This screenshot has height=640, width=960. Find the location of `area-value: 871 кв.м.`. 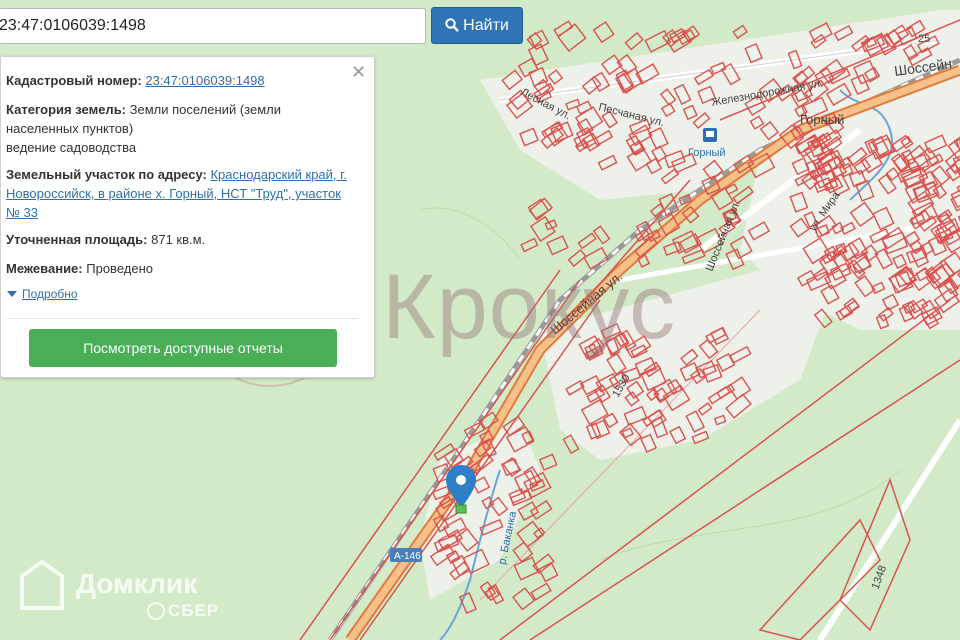

area-value: 871 кв.м. is located at coordinates (178, 239).